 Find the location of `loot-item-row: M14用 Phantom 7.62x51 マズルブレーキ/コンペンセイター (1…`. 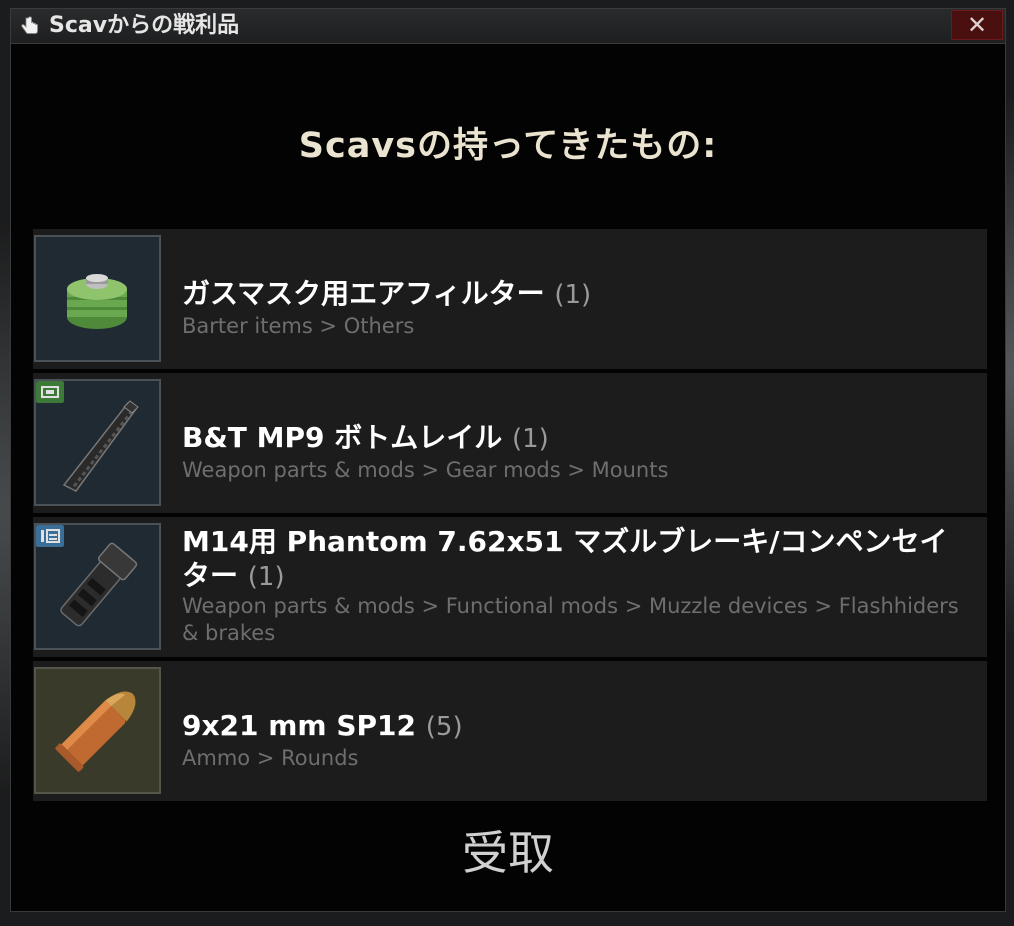

loot-item-row: M14用 Phantom 7.62x51 マズルブレーキ/コンペンセイター (1… is located at coordinates (510, 587).